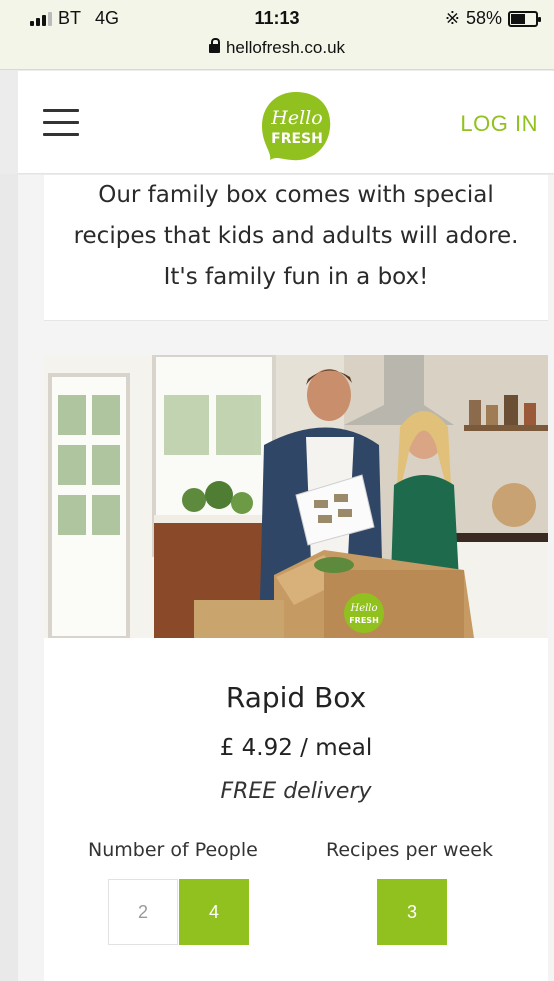  I want to click on battery-icon, so click(524, 18).